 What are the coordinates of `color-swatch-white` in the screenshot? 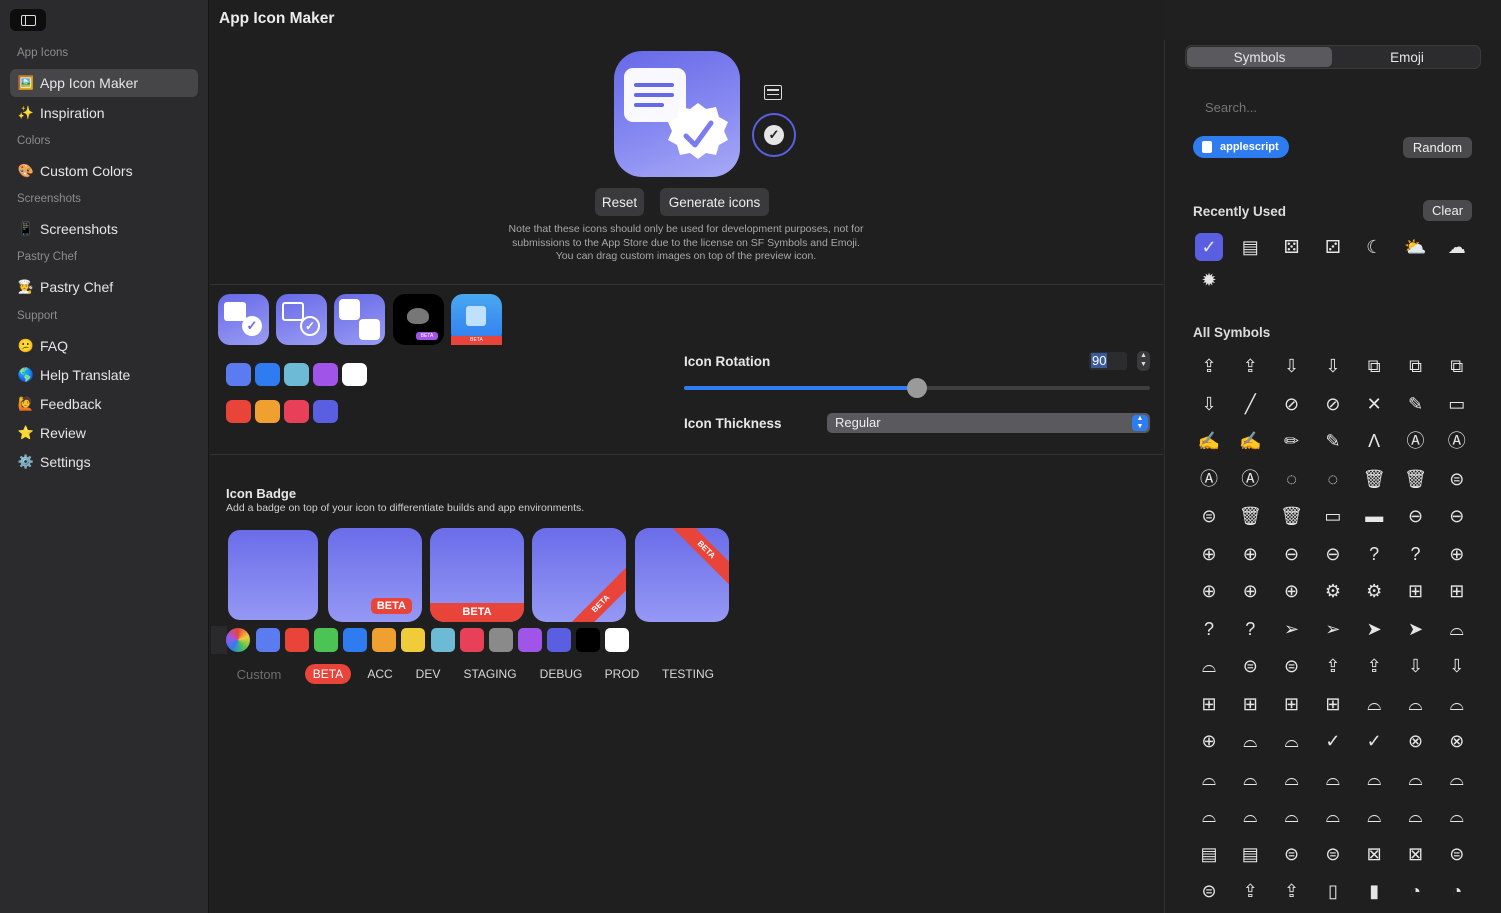 It's located at (354, 374).